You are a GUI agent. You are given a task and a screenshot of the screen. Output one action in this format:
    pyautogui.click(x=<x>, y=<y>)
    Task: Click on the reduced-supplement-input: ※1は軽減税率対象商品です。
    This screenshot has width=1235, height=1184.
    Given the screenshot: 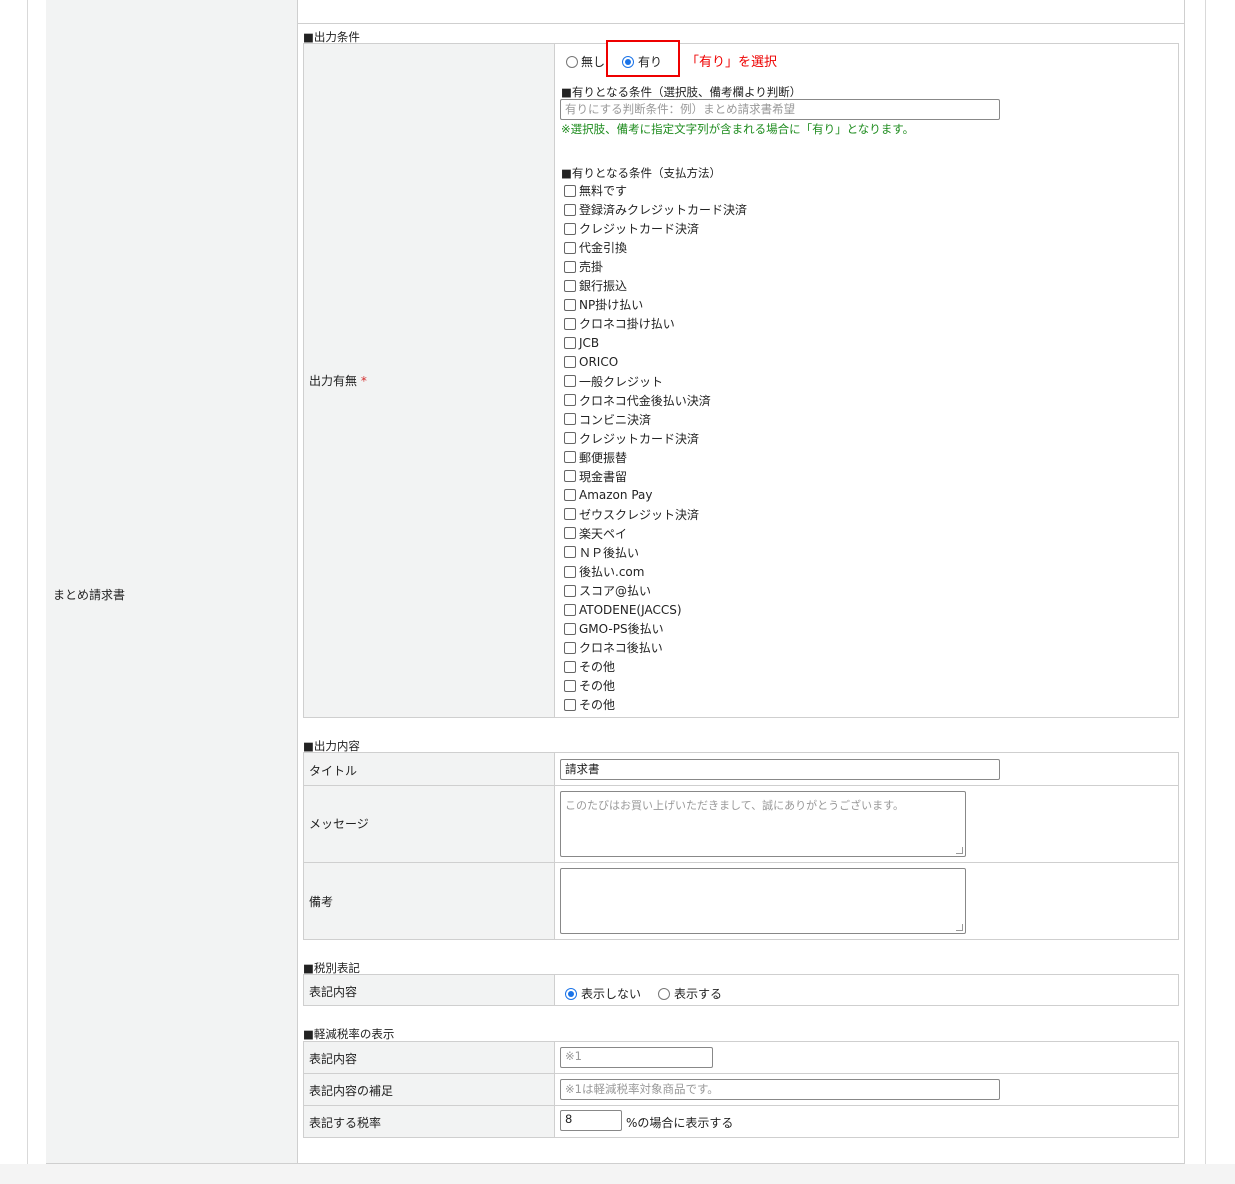 What is the action you would take?
    pyautogui.click(x=780, y=1089)
    